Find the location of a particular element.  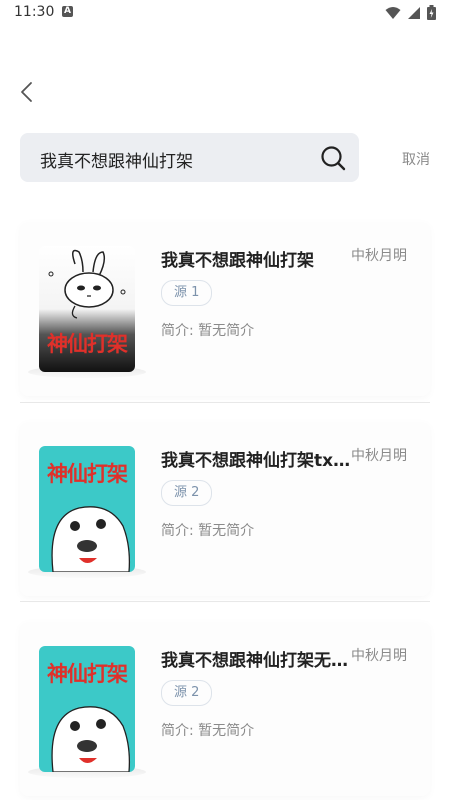

status-icons is located at coordinates (410, 12).